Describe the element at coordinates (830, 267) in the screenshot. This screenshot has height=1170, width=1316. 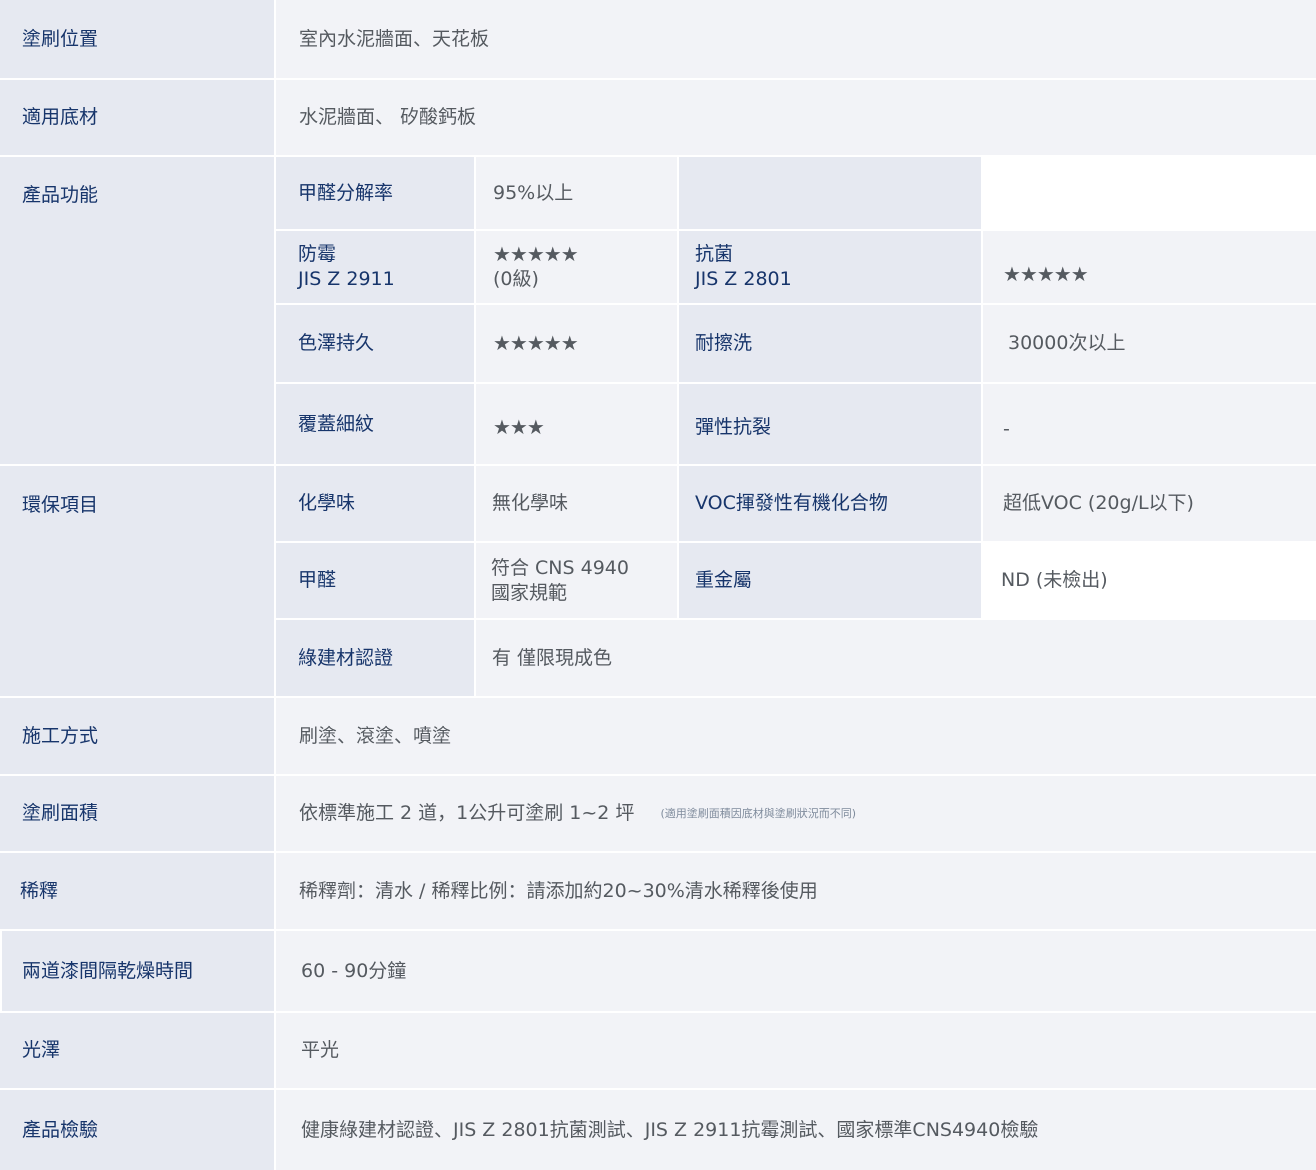
I see `func-label-antibacterial: 抗菌 JIS Z 2801` at that location.